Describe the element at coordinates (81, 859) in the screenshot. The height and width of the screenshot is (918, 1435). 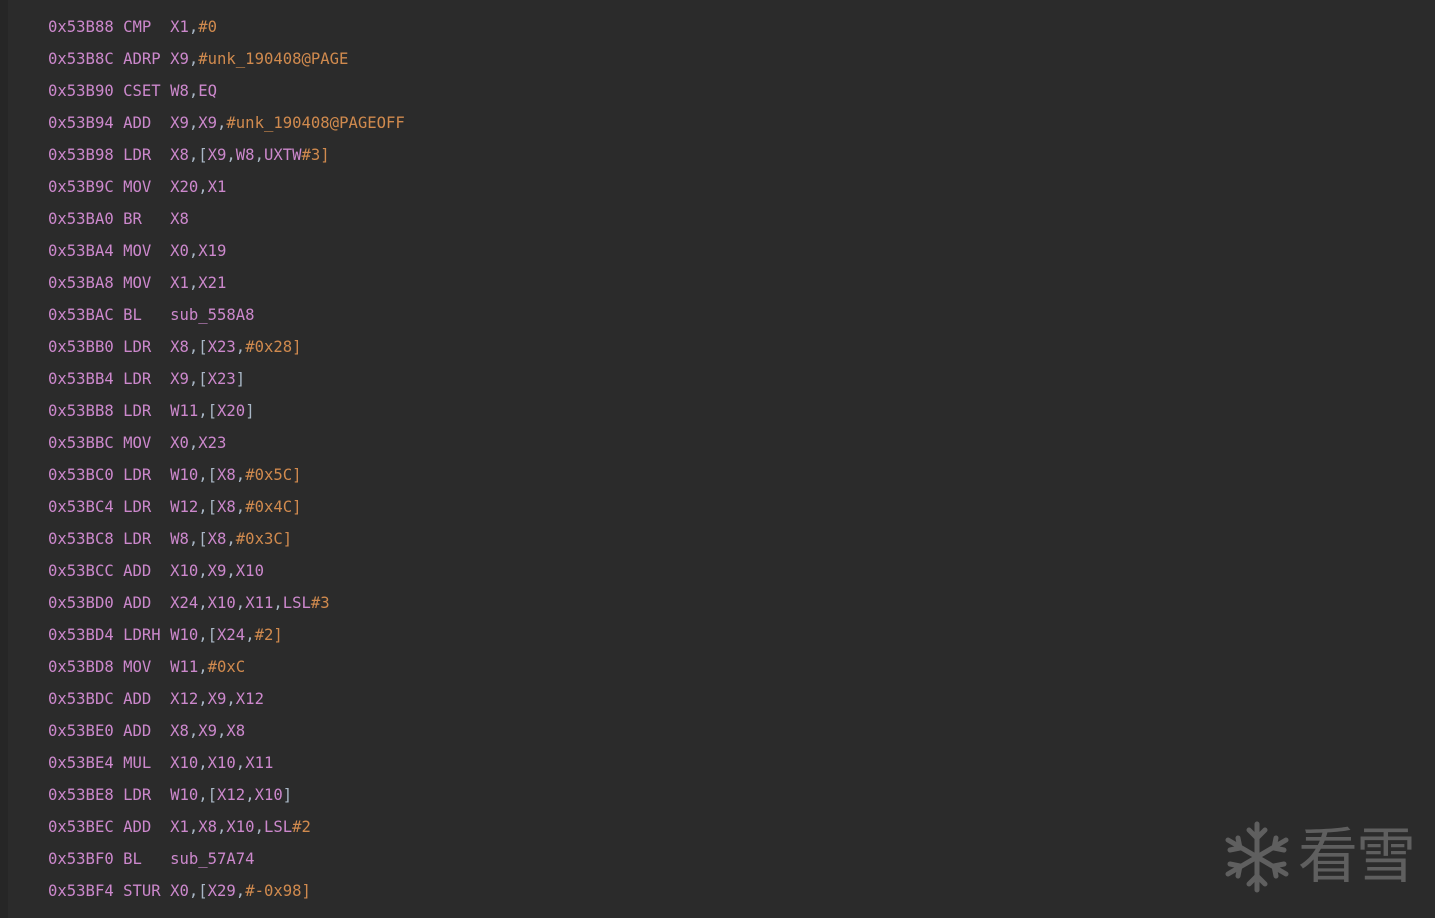
I see `address: 0x53BF0` at that location.